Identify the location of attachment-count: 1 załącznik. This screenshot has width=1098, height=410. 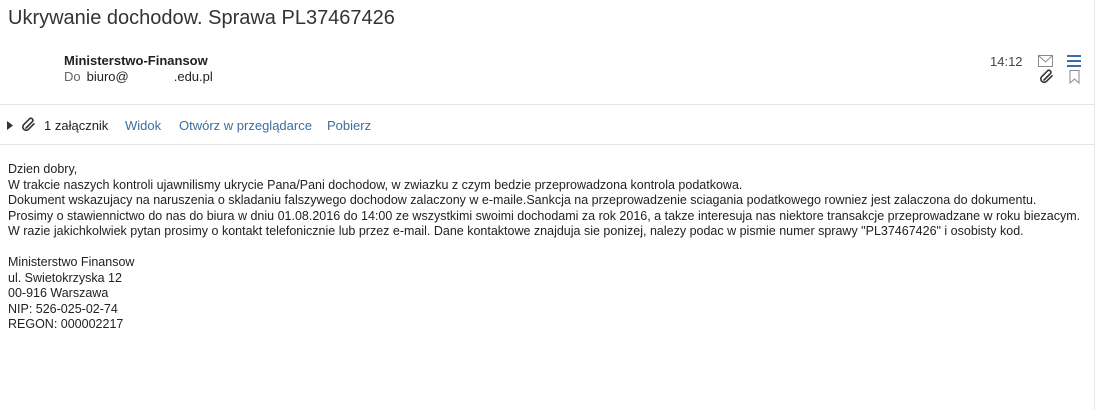
(76, 125).